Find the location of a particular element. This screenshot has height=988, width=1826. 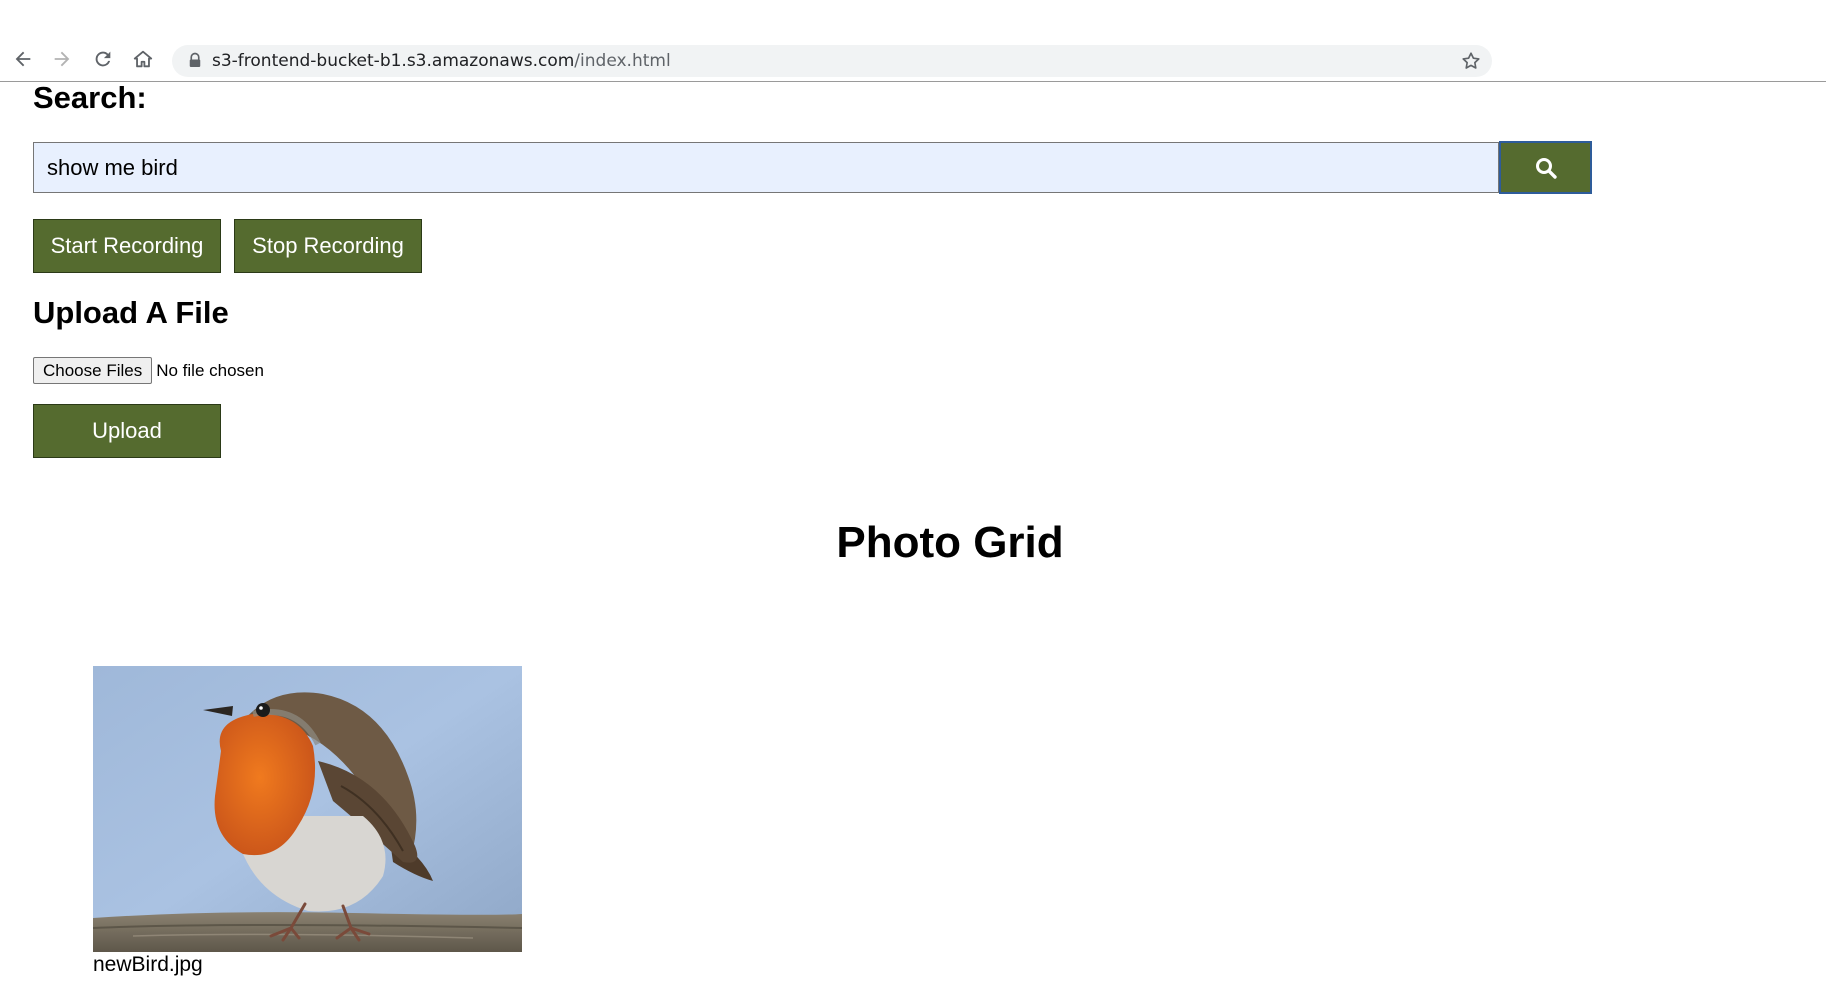

reload-icon is located at coordinates (103, 59).